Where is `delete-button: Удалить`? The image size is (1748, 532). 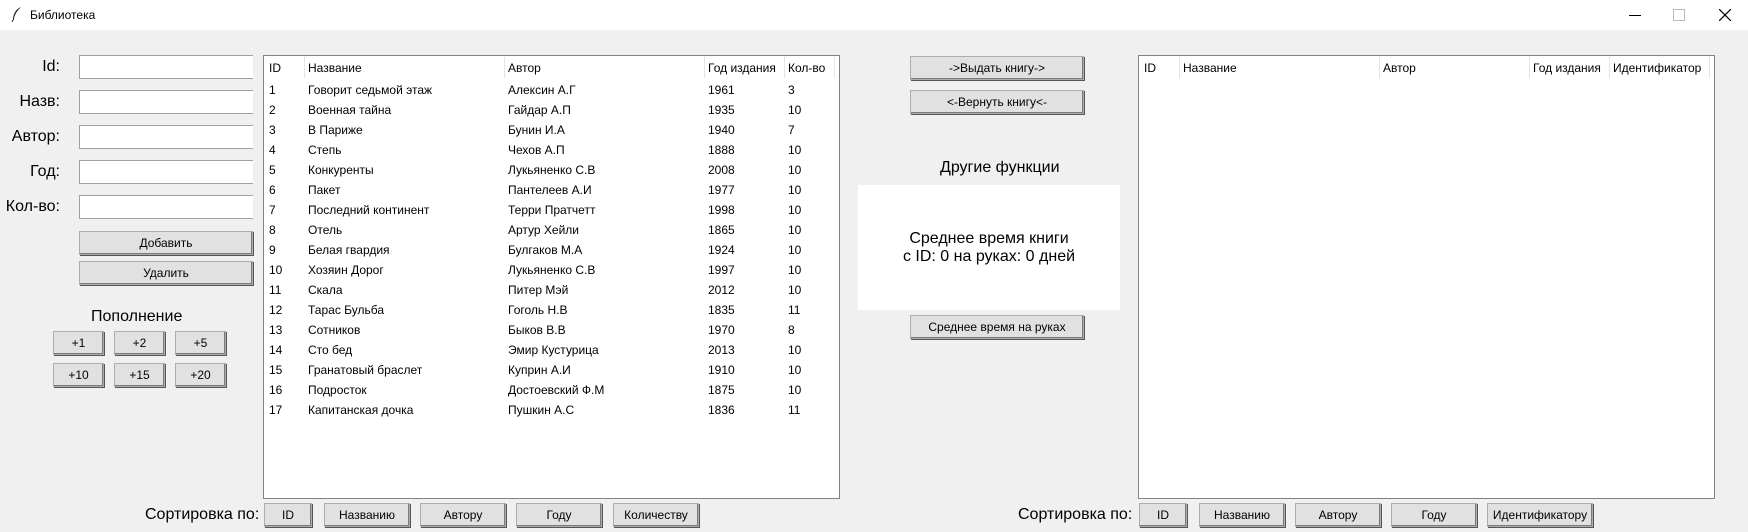
delete-button: Удалить is located at coordinates (166, 273).